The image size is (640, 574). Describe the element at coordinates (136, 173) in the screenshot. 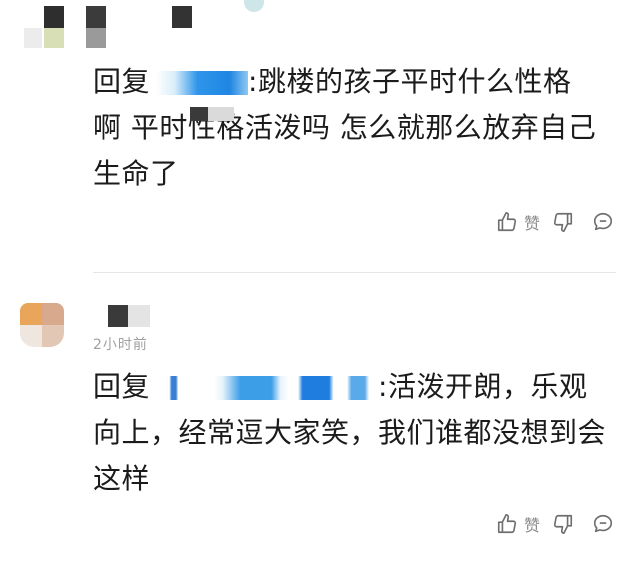

I see `comment-1-line-3: 生命了` at that location.